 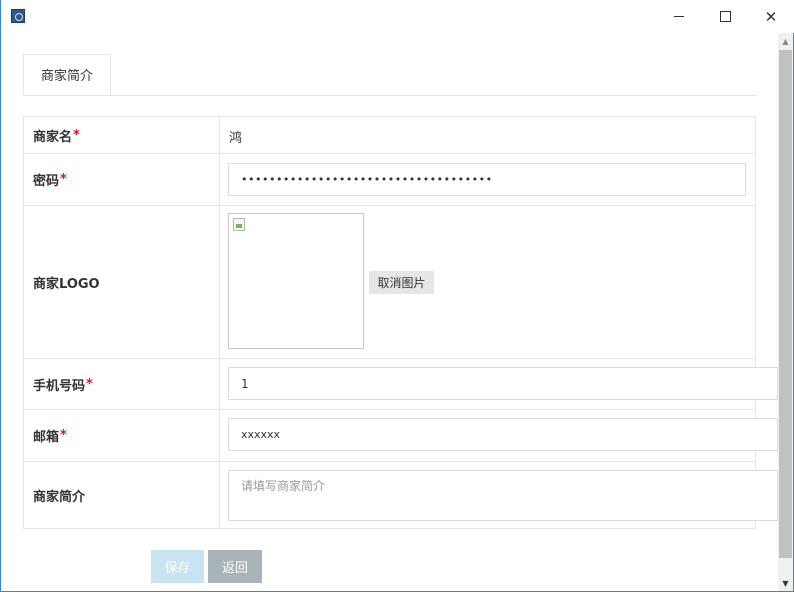 I want to click on minimize-icon, so click(x=679, y=16).